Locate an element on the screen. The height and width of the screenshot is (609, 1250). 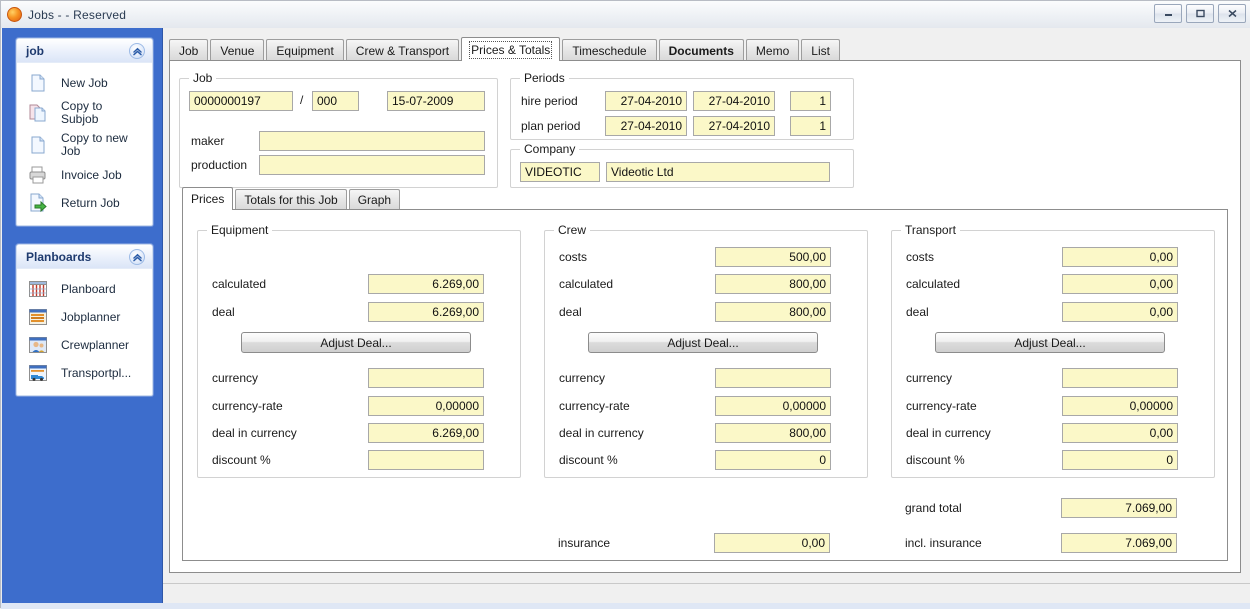
tab-label: Venue is located at coordinates (237, 50).